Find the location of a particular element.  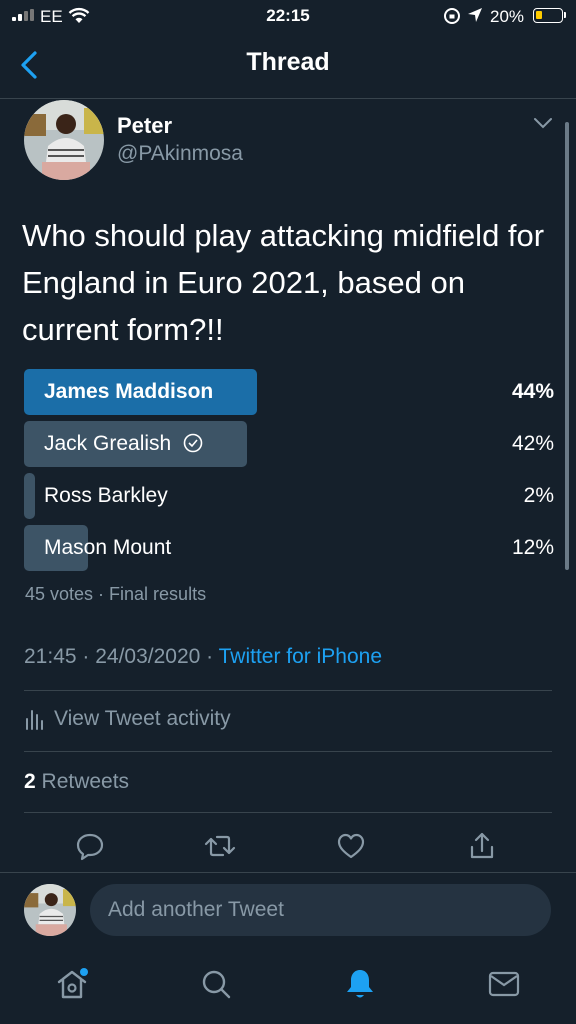

retweet-number: 2 is located at coordinates (30, 781).